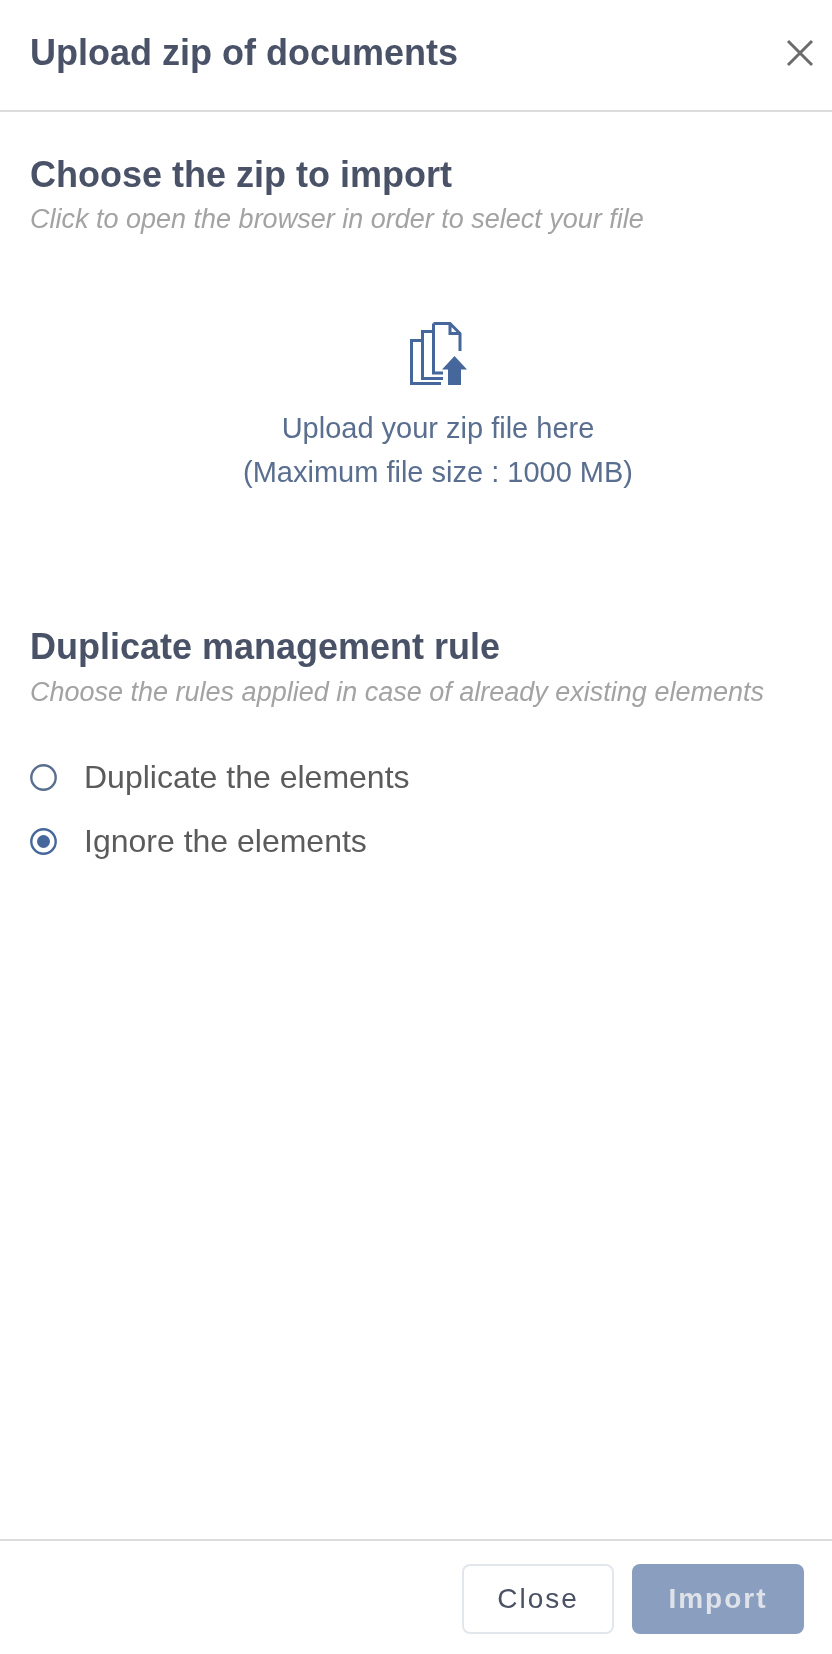  I want to click on section-hint: Click to open the browser in order to select your file, so click(337, 219).